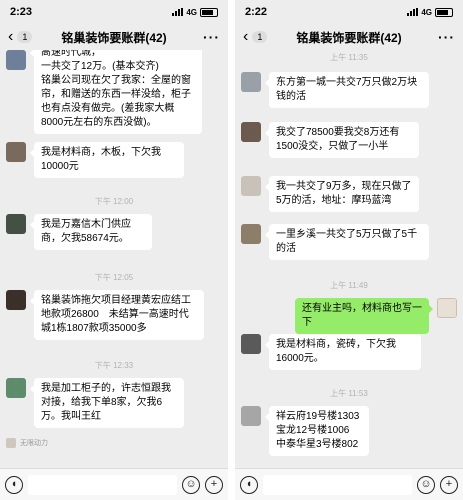  I want to click on message-item: 我交了78500要我交8万还有1500没交，只做了一小半, so click(330, 140).